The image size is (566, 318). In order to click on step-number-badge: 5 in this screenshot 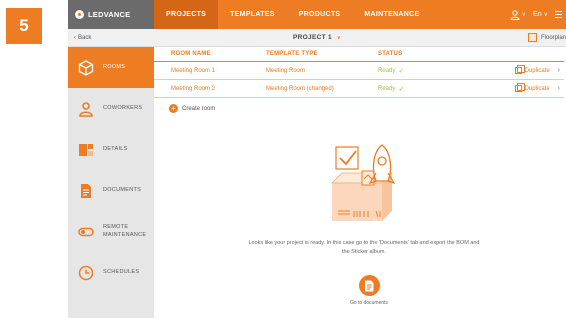, I will do `click(24, 26)`.